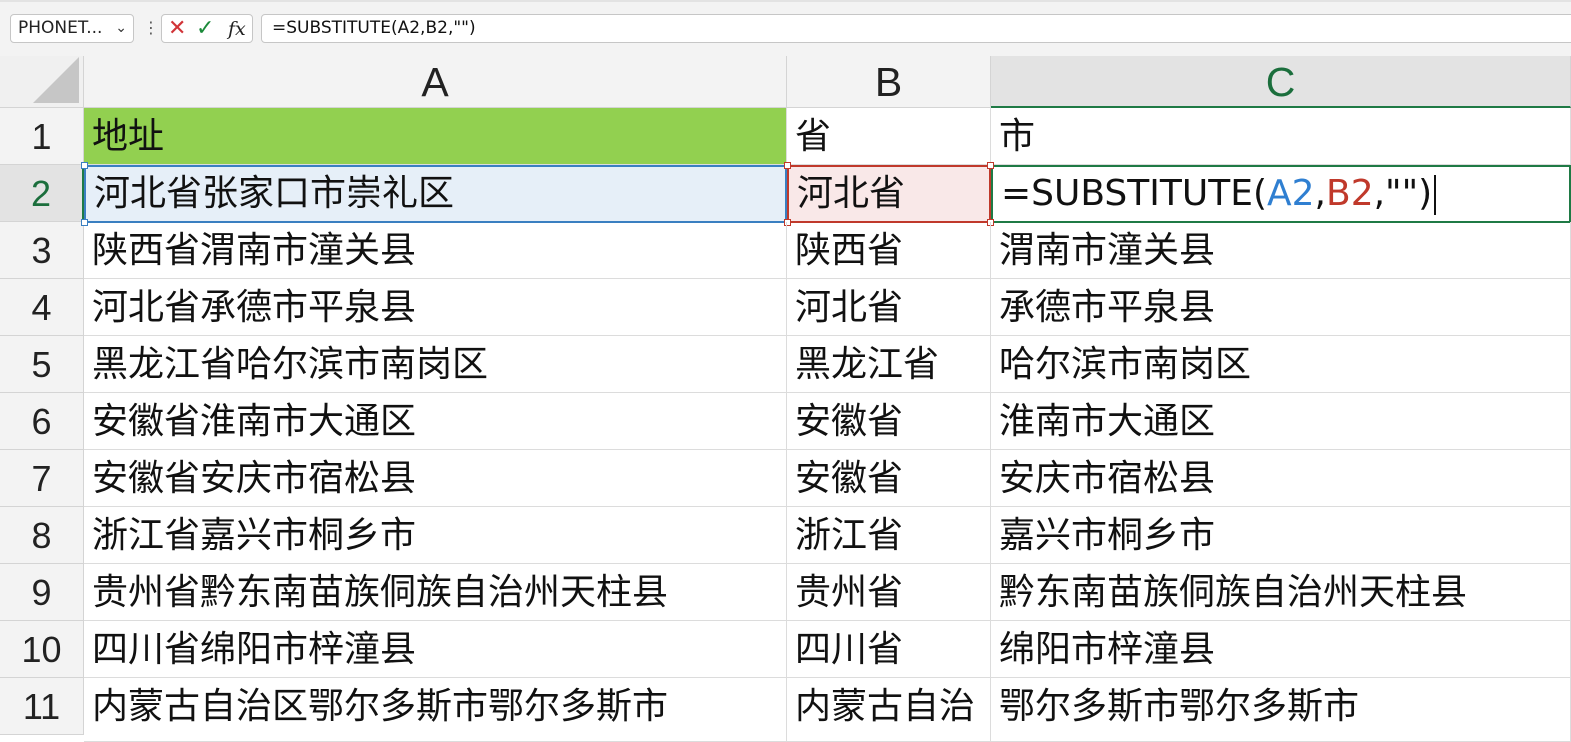  I want to click on name-box: PHONET... ⌄, so click(72, 28).